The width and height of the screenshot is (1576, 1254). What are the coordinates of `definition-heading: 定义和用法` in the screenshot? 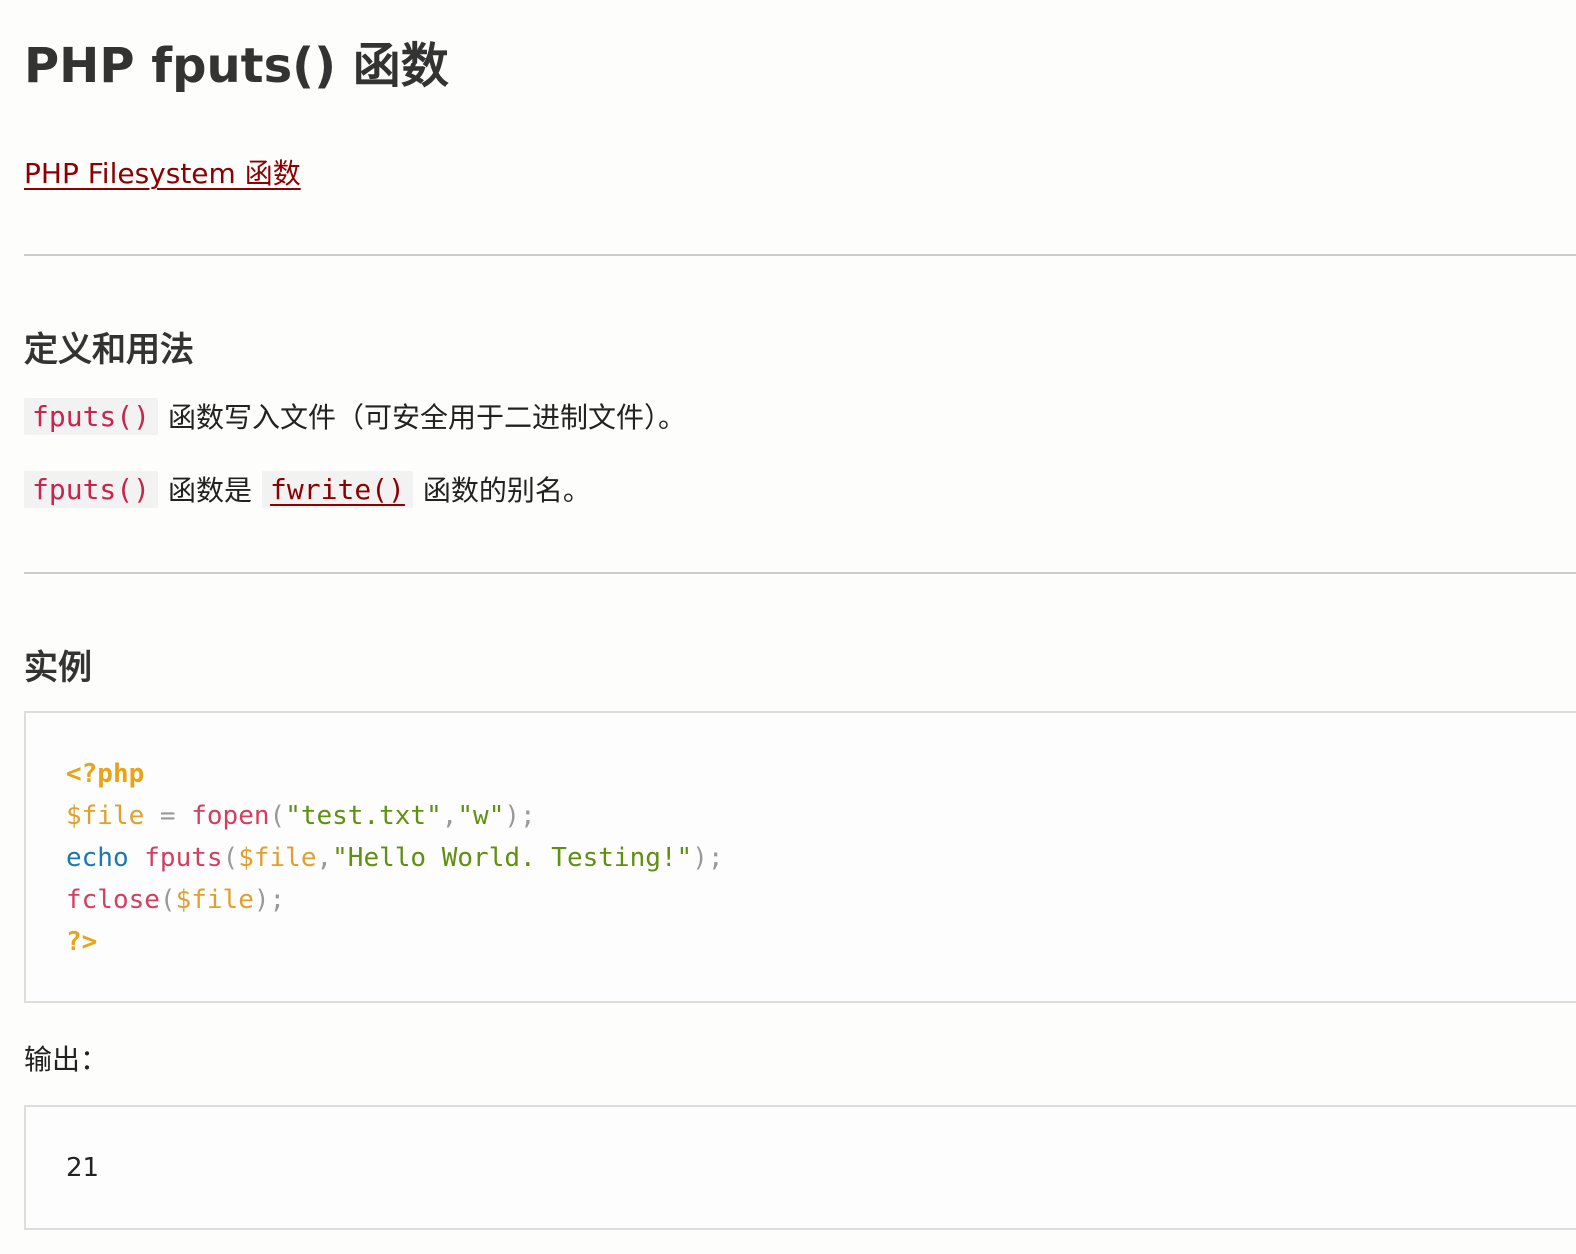 It's located at (109, 350).